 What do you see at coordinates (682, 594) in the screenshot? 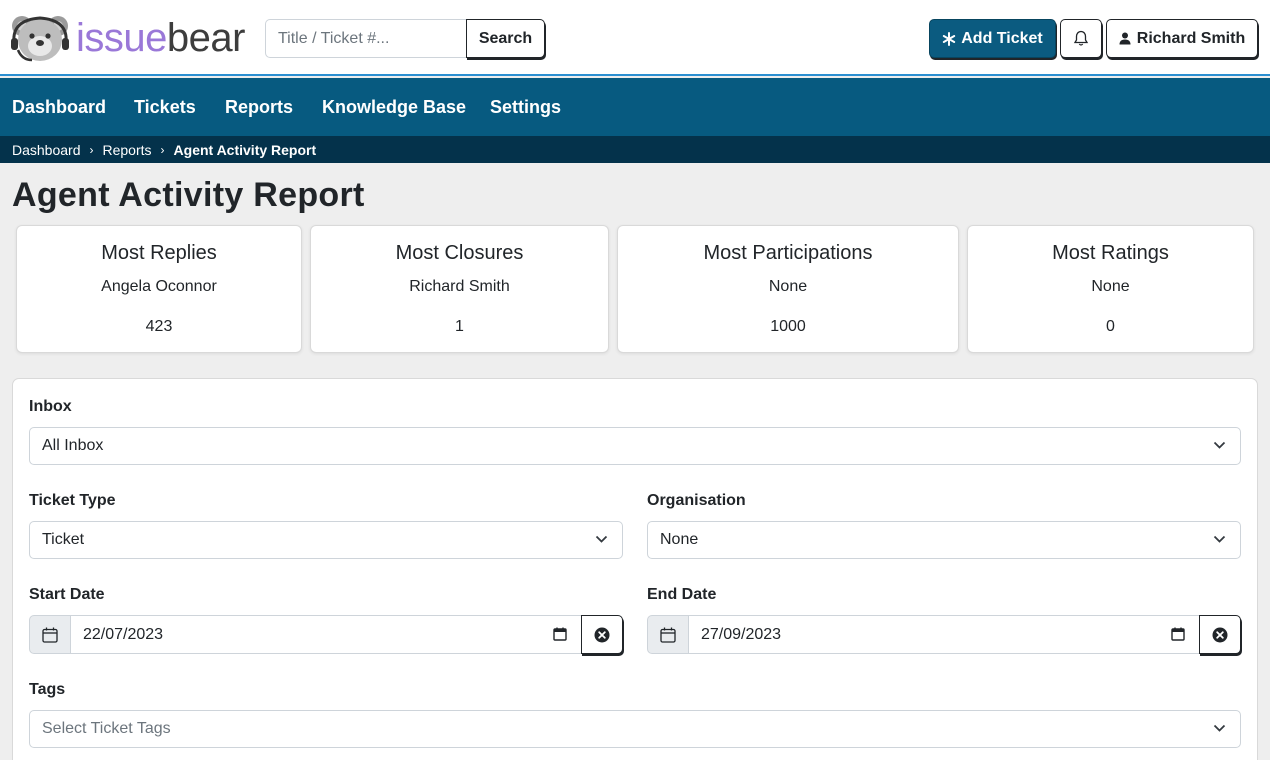
I see `end-date-label: End Date` at bounding box center [682, 594].